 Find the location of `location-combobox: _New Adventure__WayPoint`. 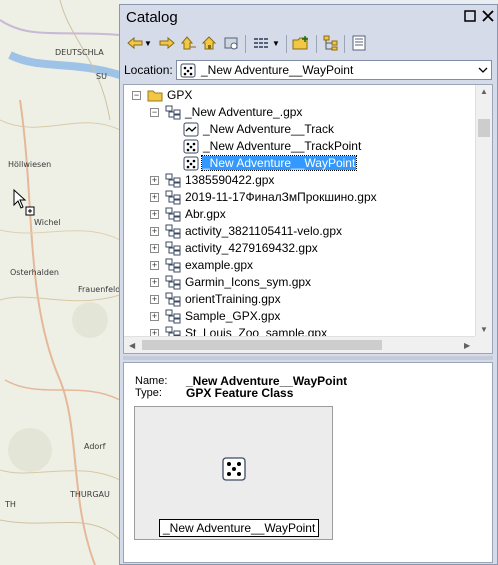

location-combobox: _New Adventure__WayPoint is located at coordinates (334, 70).